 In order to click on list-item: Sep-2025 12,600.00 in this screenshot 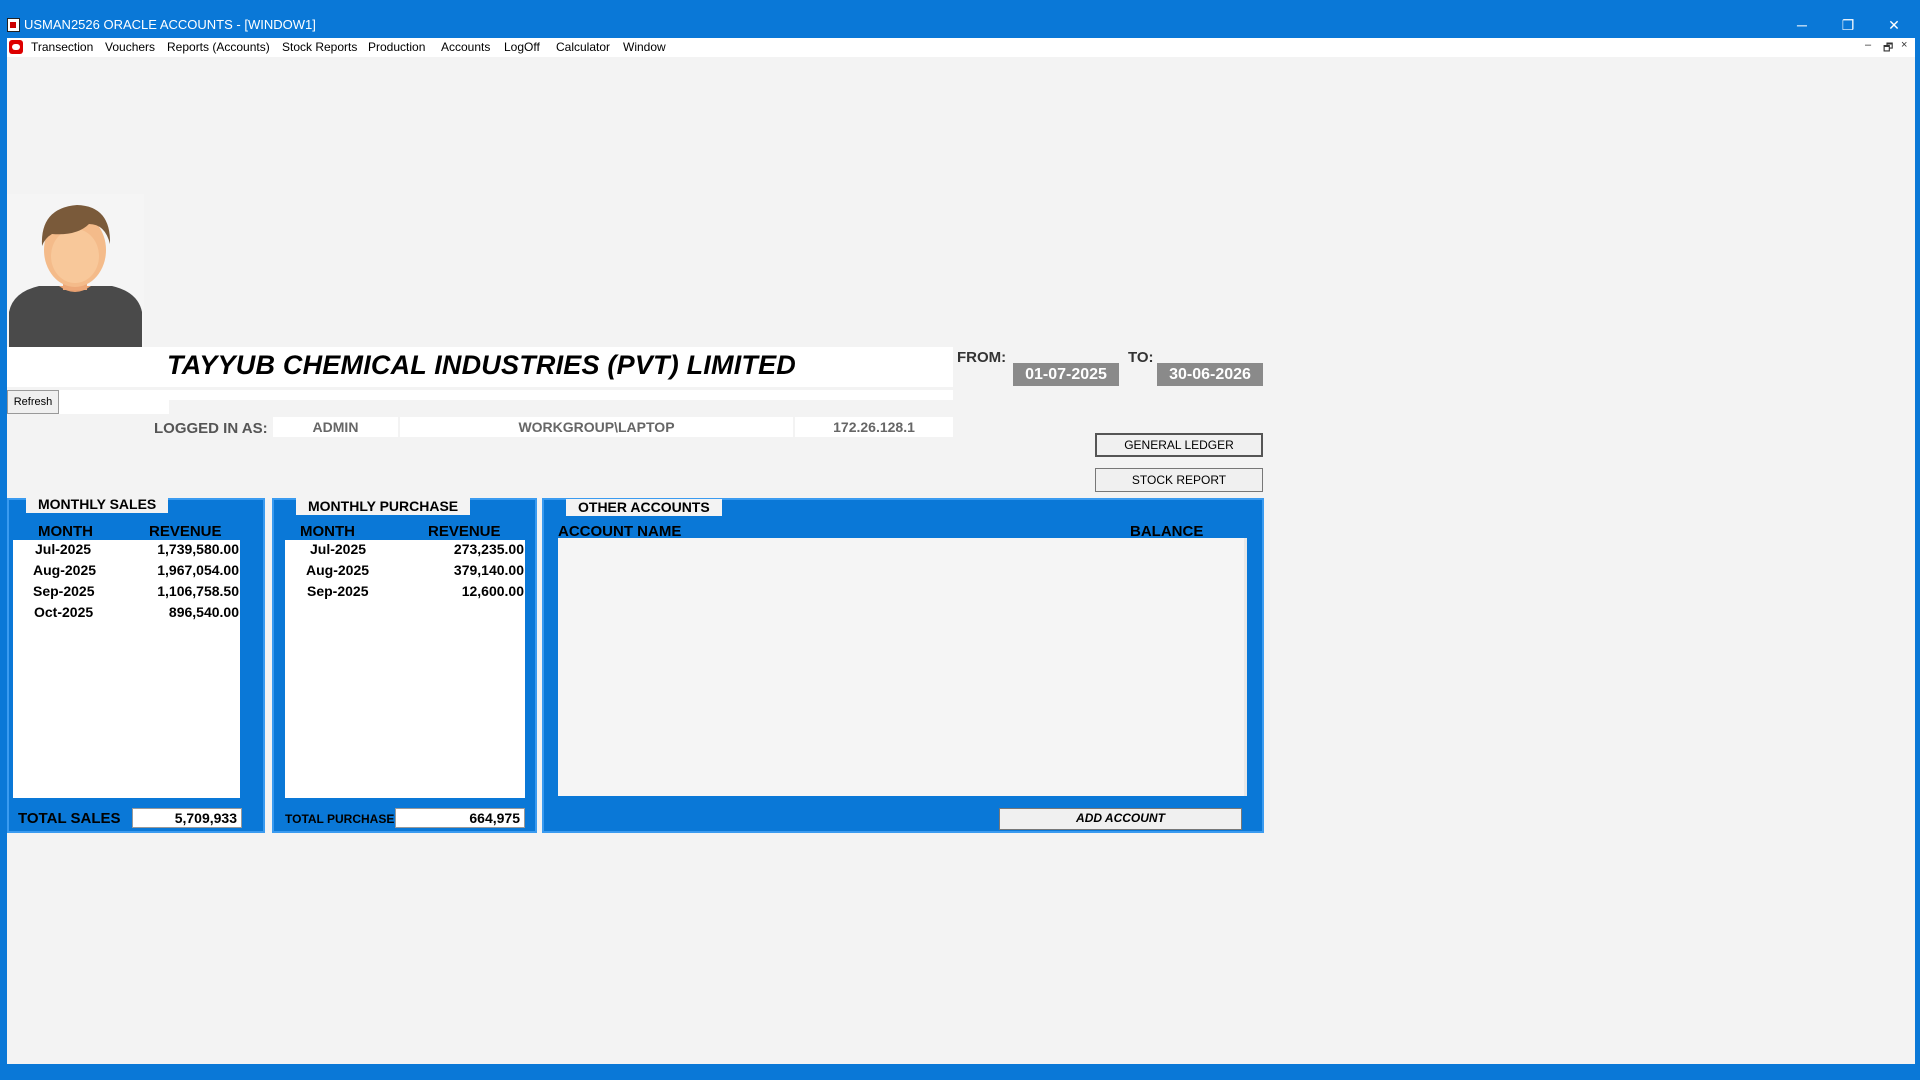, I will do `click(405, 593)`.